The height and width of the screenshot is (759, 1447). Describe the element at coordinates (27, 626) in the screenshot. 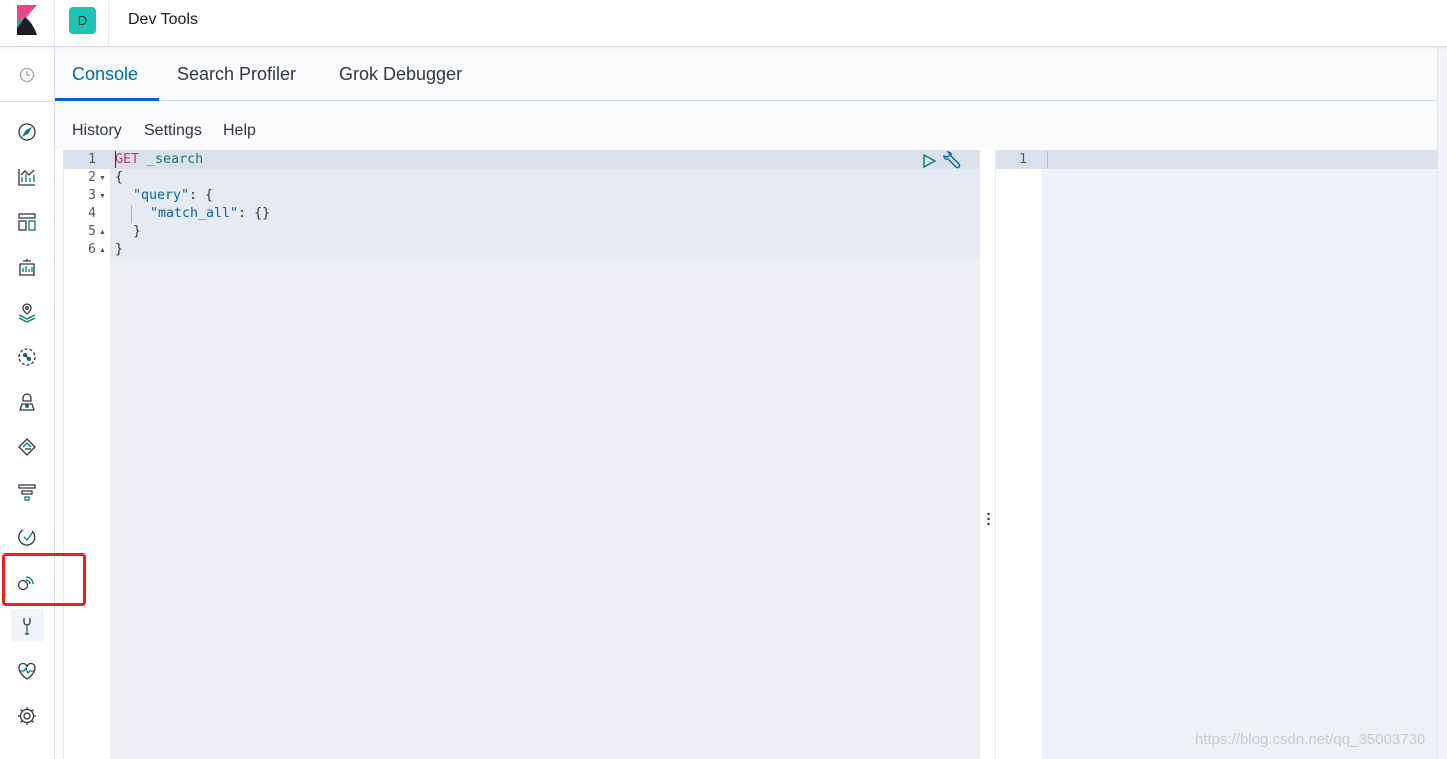

I see `dev-tools-wrench-icon` at that location.